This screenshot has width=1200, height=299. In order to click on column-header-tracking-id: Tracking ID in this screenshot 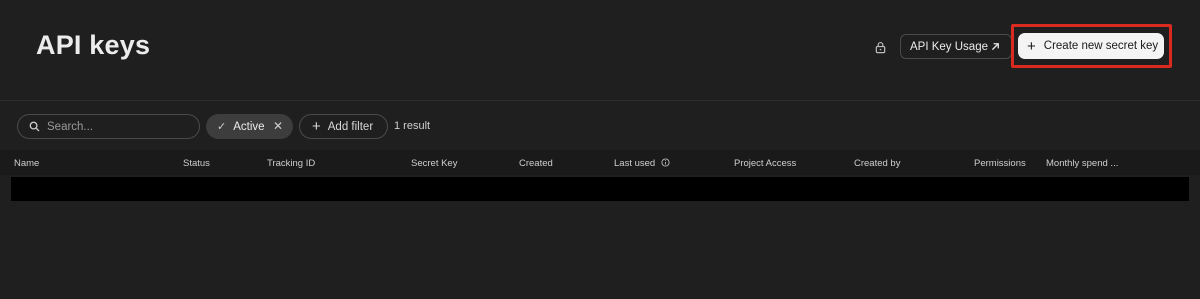, I will do `click(291, 163)`.